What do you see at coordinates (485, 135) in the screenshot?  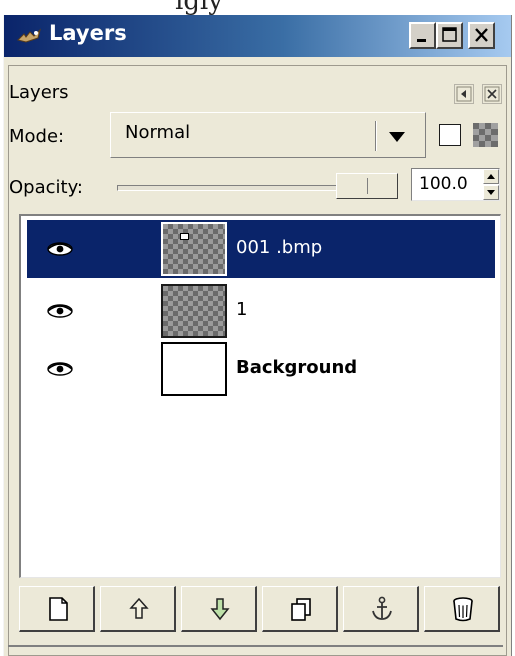 I see `transparency-checker-icon` at bounding box center [485, 135].